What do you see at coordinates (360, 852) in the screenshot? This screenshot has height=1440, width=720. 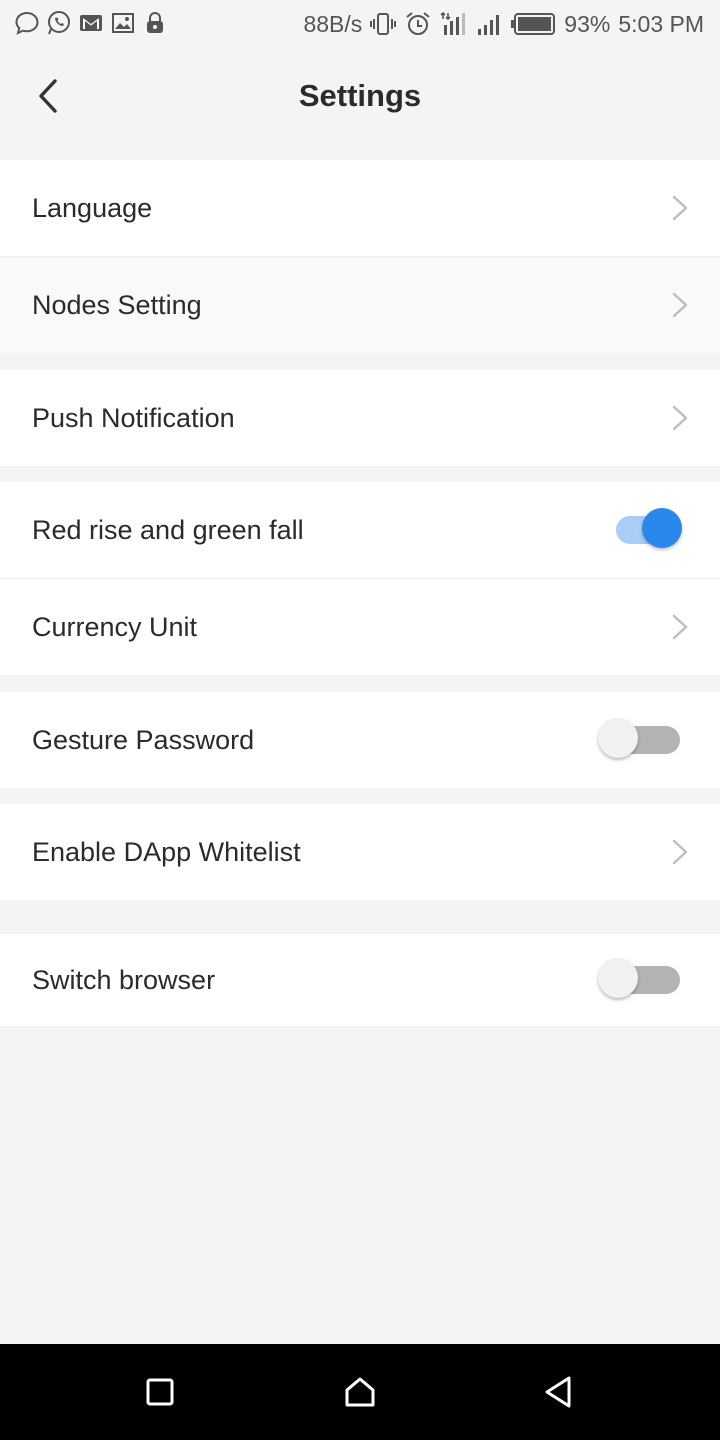 I see `row-dapp-whitelist: Enable DApp Whitelist` at bounding box center [360, 852].